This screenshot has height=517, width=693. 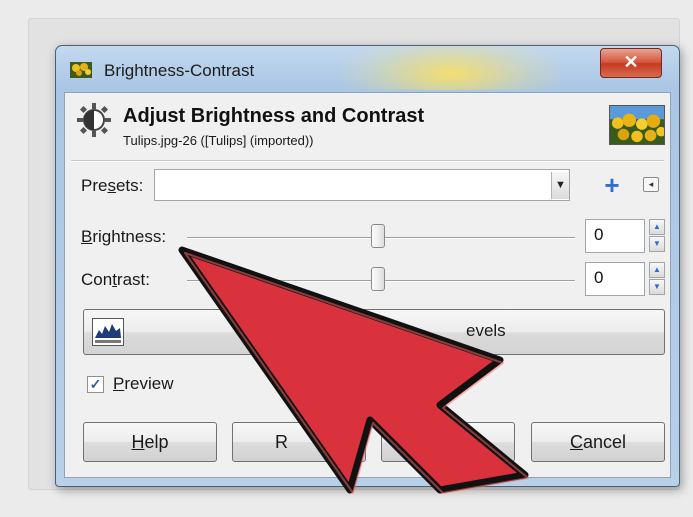 What do you see at coordinates (362, 185) in the screenshot?
I see `presets-combobox` at bounding box center [362, 185].